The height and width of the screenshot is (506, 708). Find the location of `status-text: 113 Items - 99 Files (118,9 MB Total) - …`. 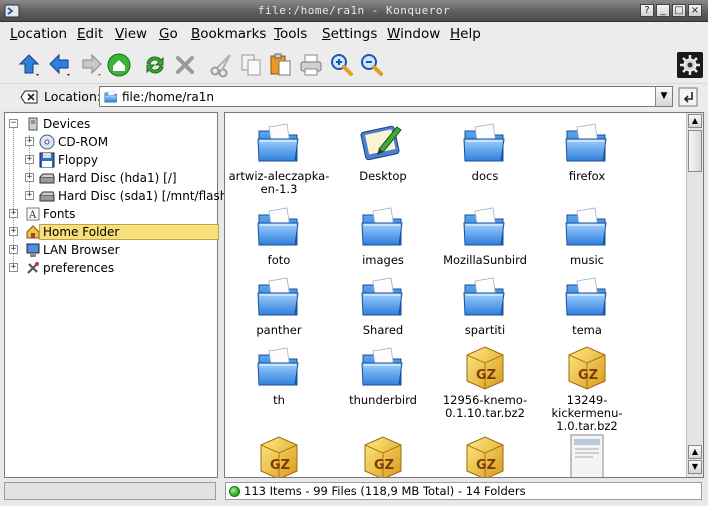

status-text: 113 Items - 99 Files (118,9 MB Total) - … is located at coordinates (385, 491).